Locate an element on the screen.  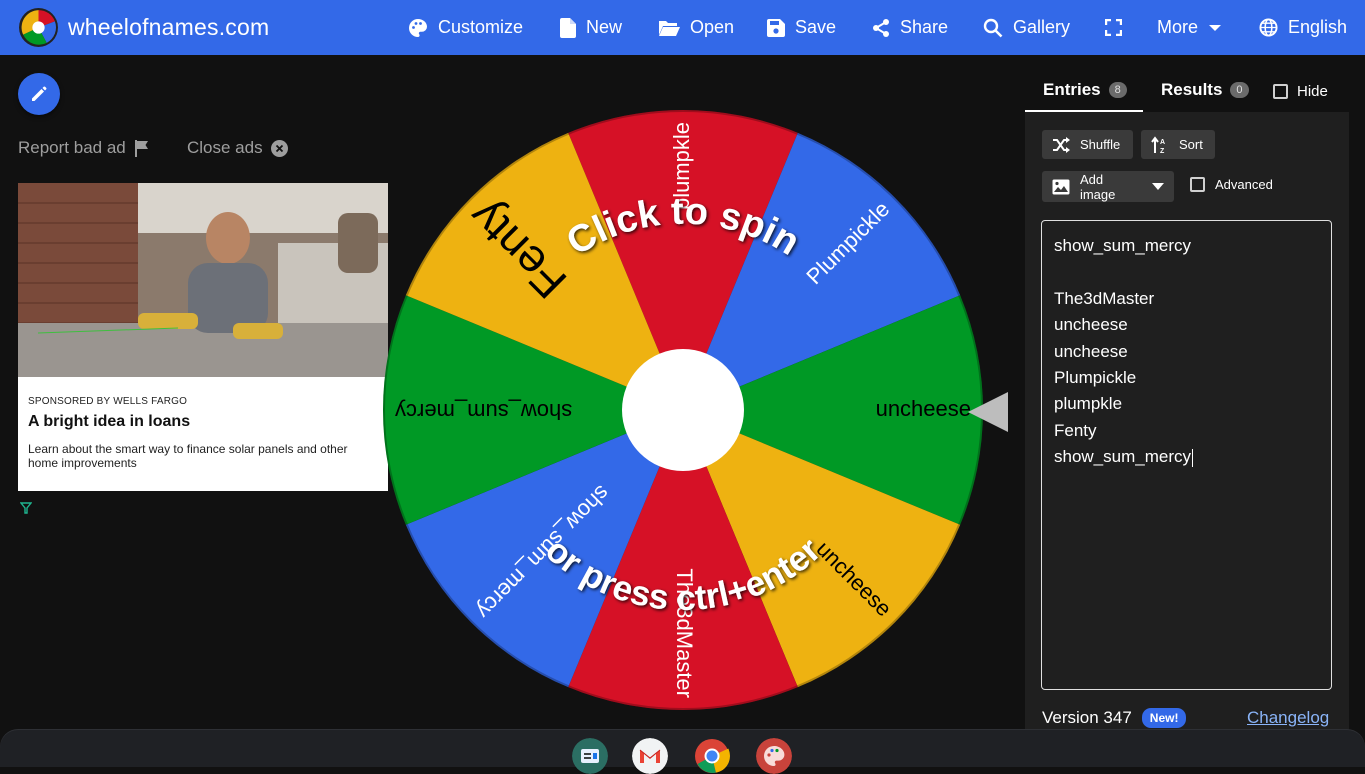
language-button: English is located at coordinates (1303, 27).